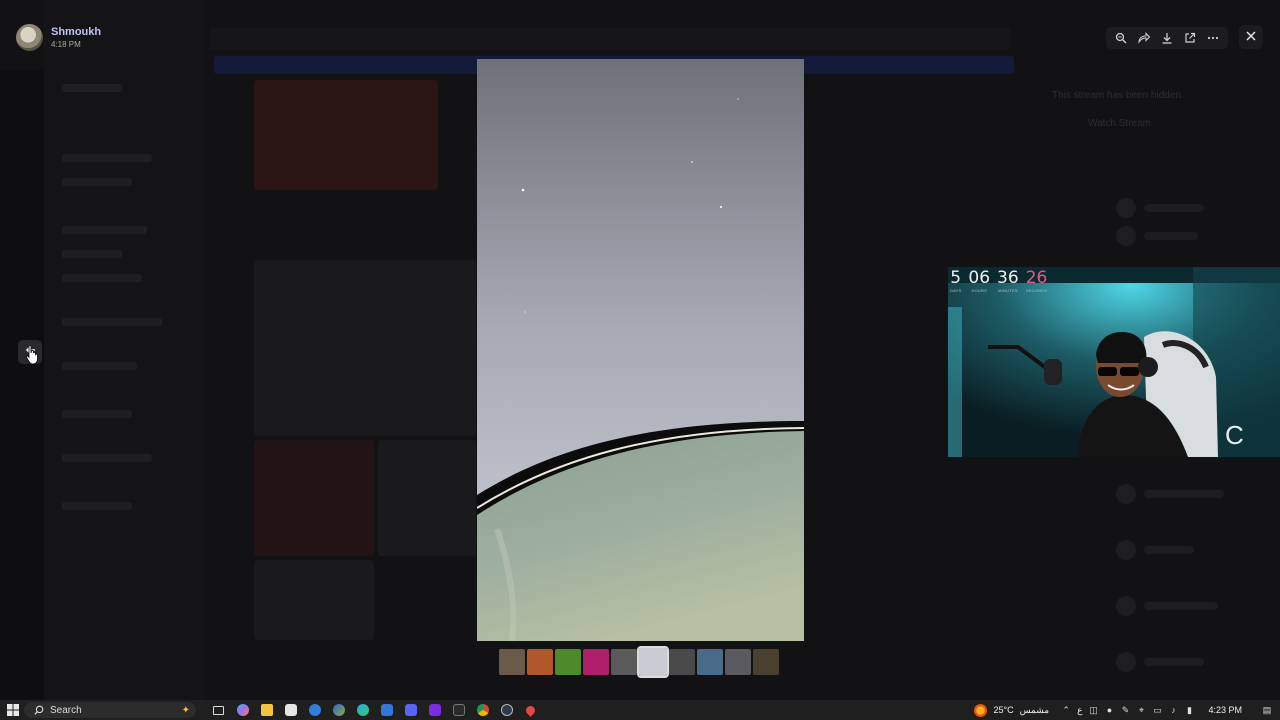 The width and height of the screenshot is (1280, 720). I want to click on store-icon, so click(290, 710).